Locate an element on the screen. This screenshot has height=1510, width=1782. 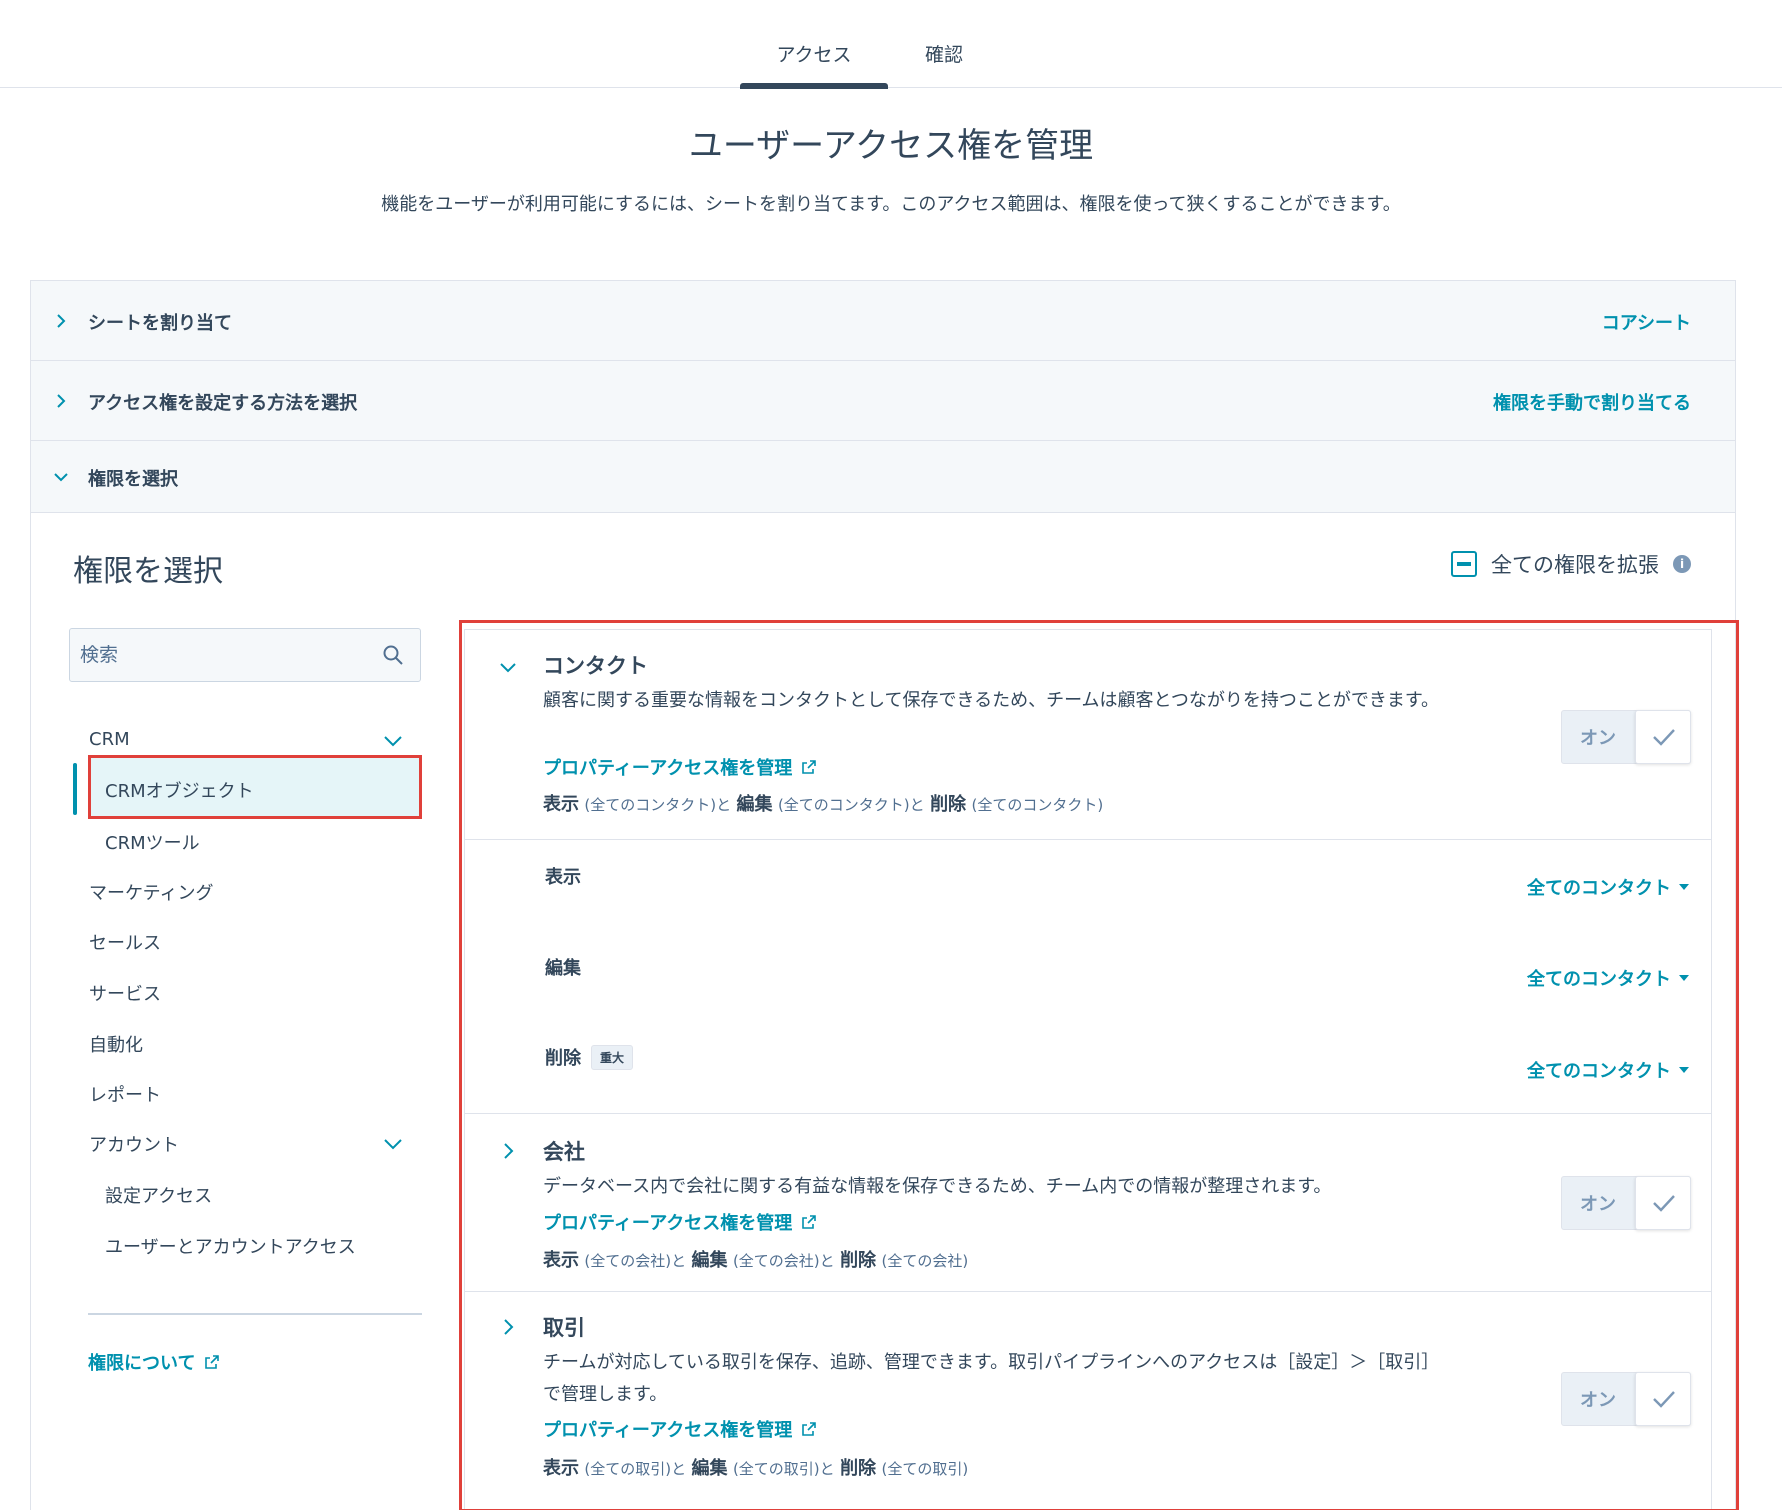
sidebar-item-sales: セールス is located at coordinates (125, 942).